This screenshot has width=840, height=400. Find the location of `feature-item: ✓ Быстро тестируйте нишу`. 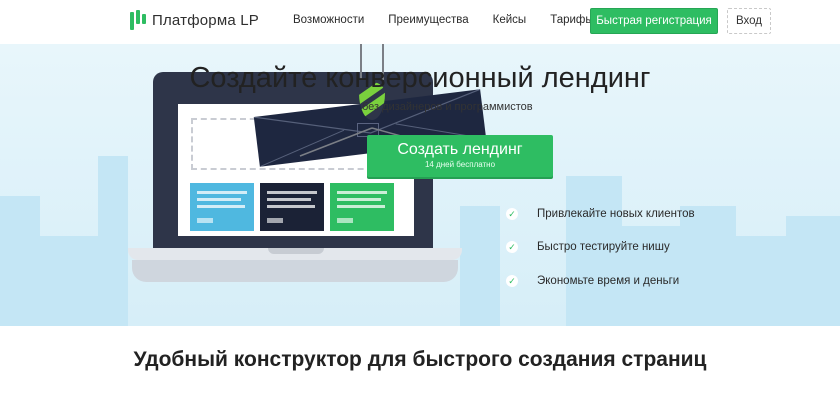

feature-item: ✓ Быстро тестируйте нишу is located at coordinates (631, 247).